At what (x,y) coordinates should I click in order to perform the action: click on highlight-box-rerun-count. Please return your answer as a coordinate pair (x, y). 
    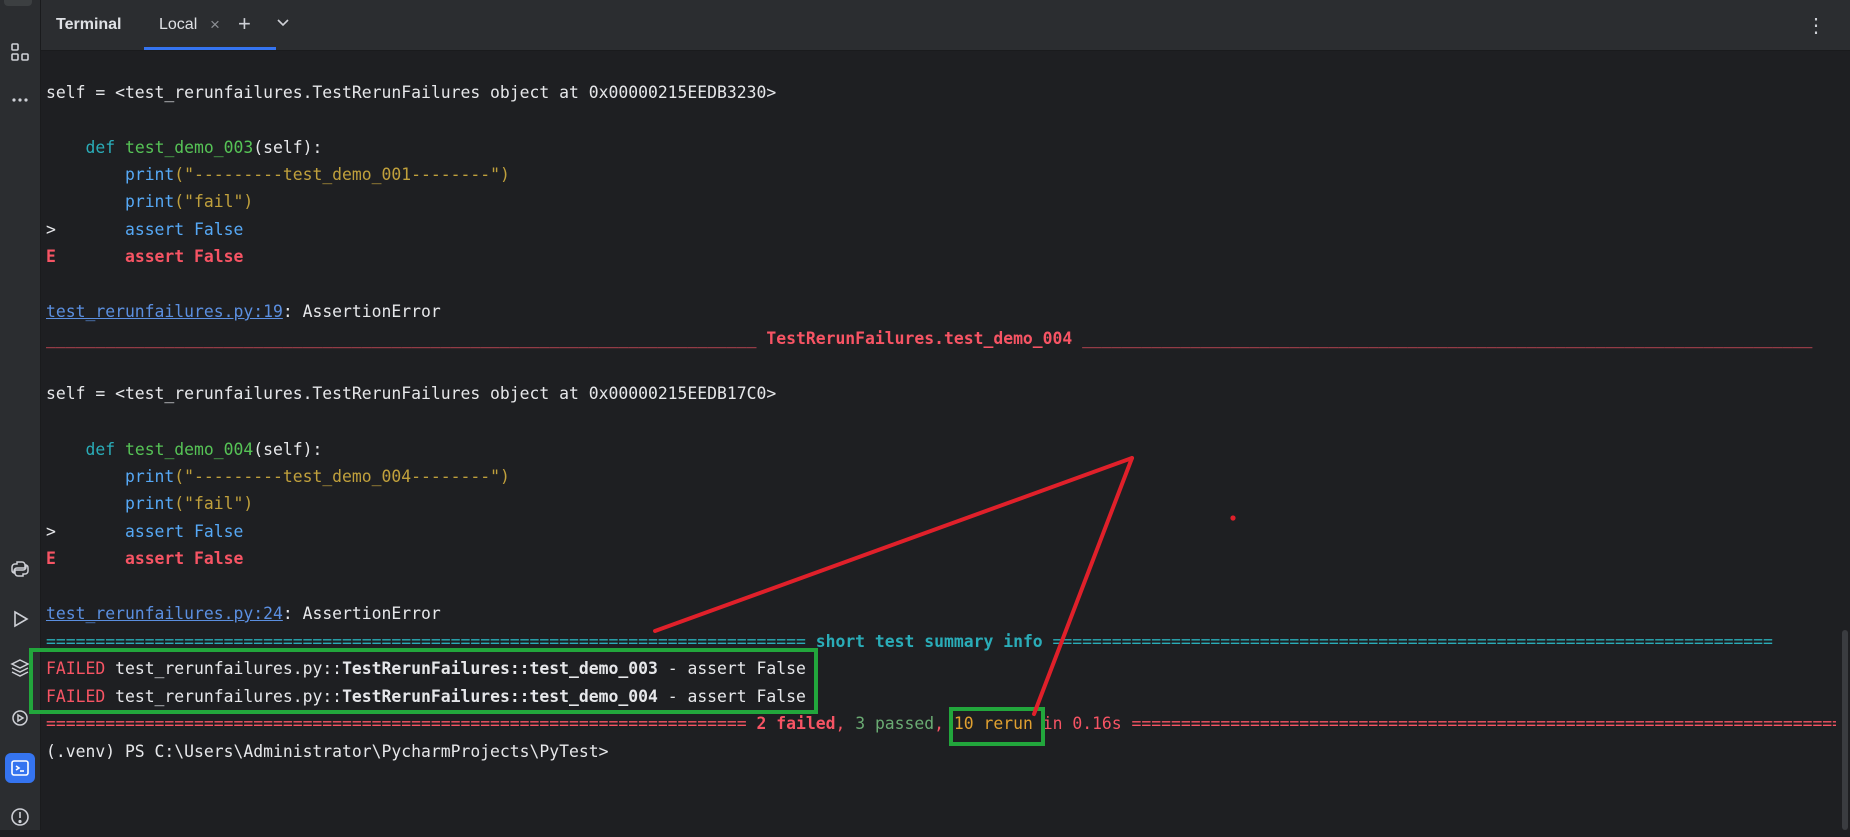
    Looking at the image, I should click on (997, 726).